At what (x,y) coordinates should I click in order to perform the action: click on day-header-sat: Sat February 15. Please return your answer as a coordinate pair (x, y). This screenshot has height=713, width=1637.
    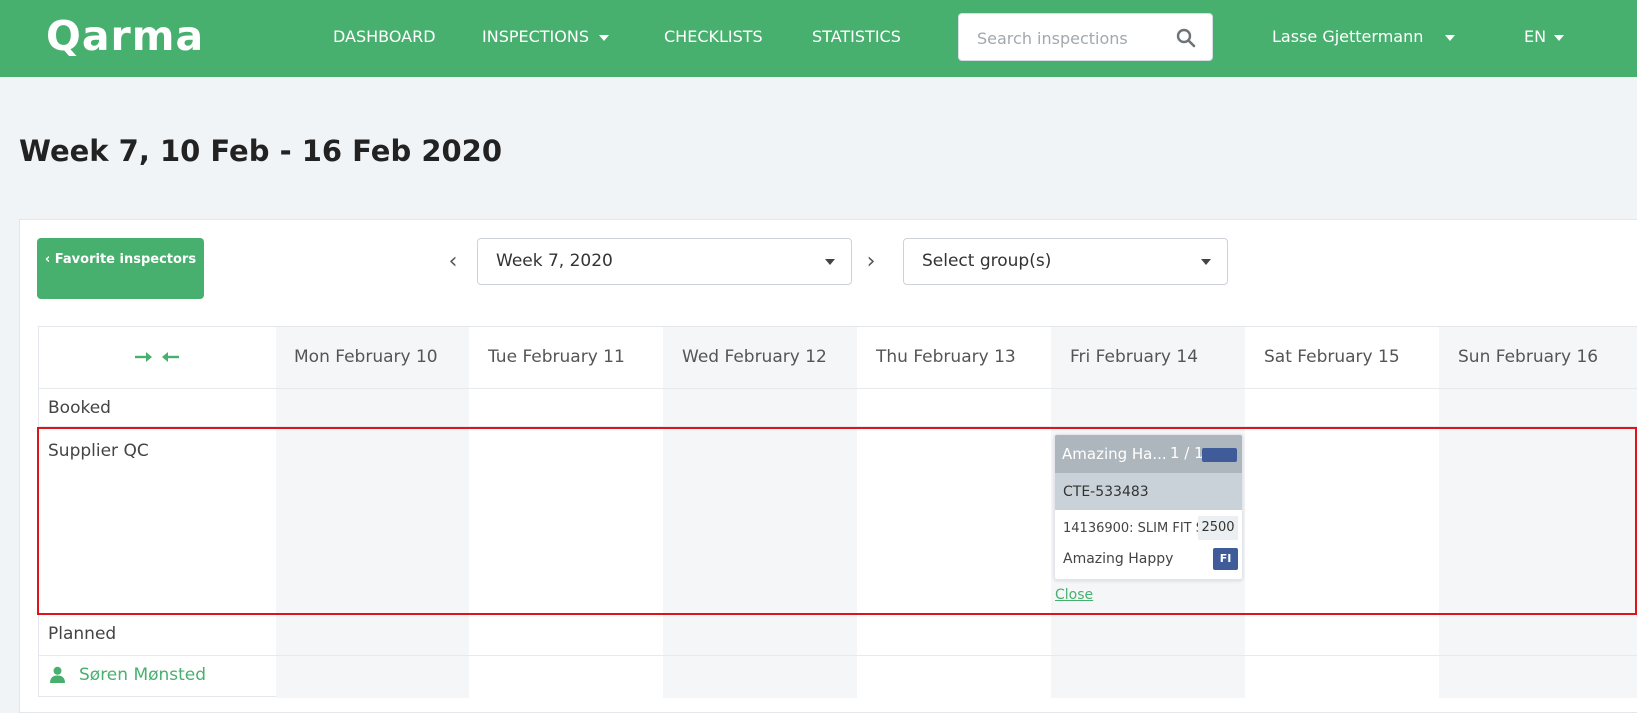
    Looking at the image, I should click on (1332, 357).